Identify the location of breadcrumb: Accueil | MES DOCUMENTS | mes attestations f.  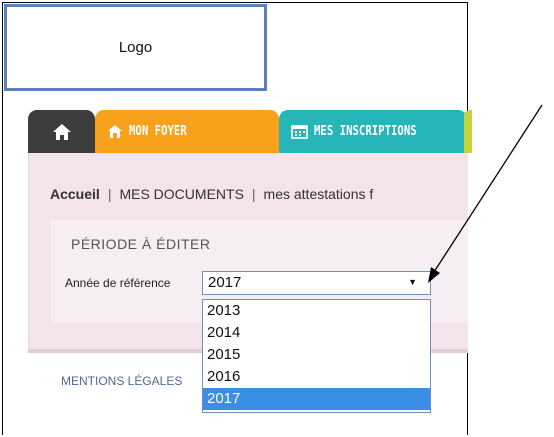
(211, 194).